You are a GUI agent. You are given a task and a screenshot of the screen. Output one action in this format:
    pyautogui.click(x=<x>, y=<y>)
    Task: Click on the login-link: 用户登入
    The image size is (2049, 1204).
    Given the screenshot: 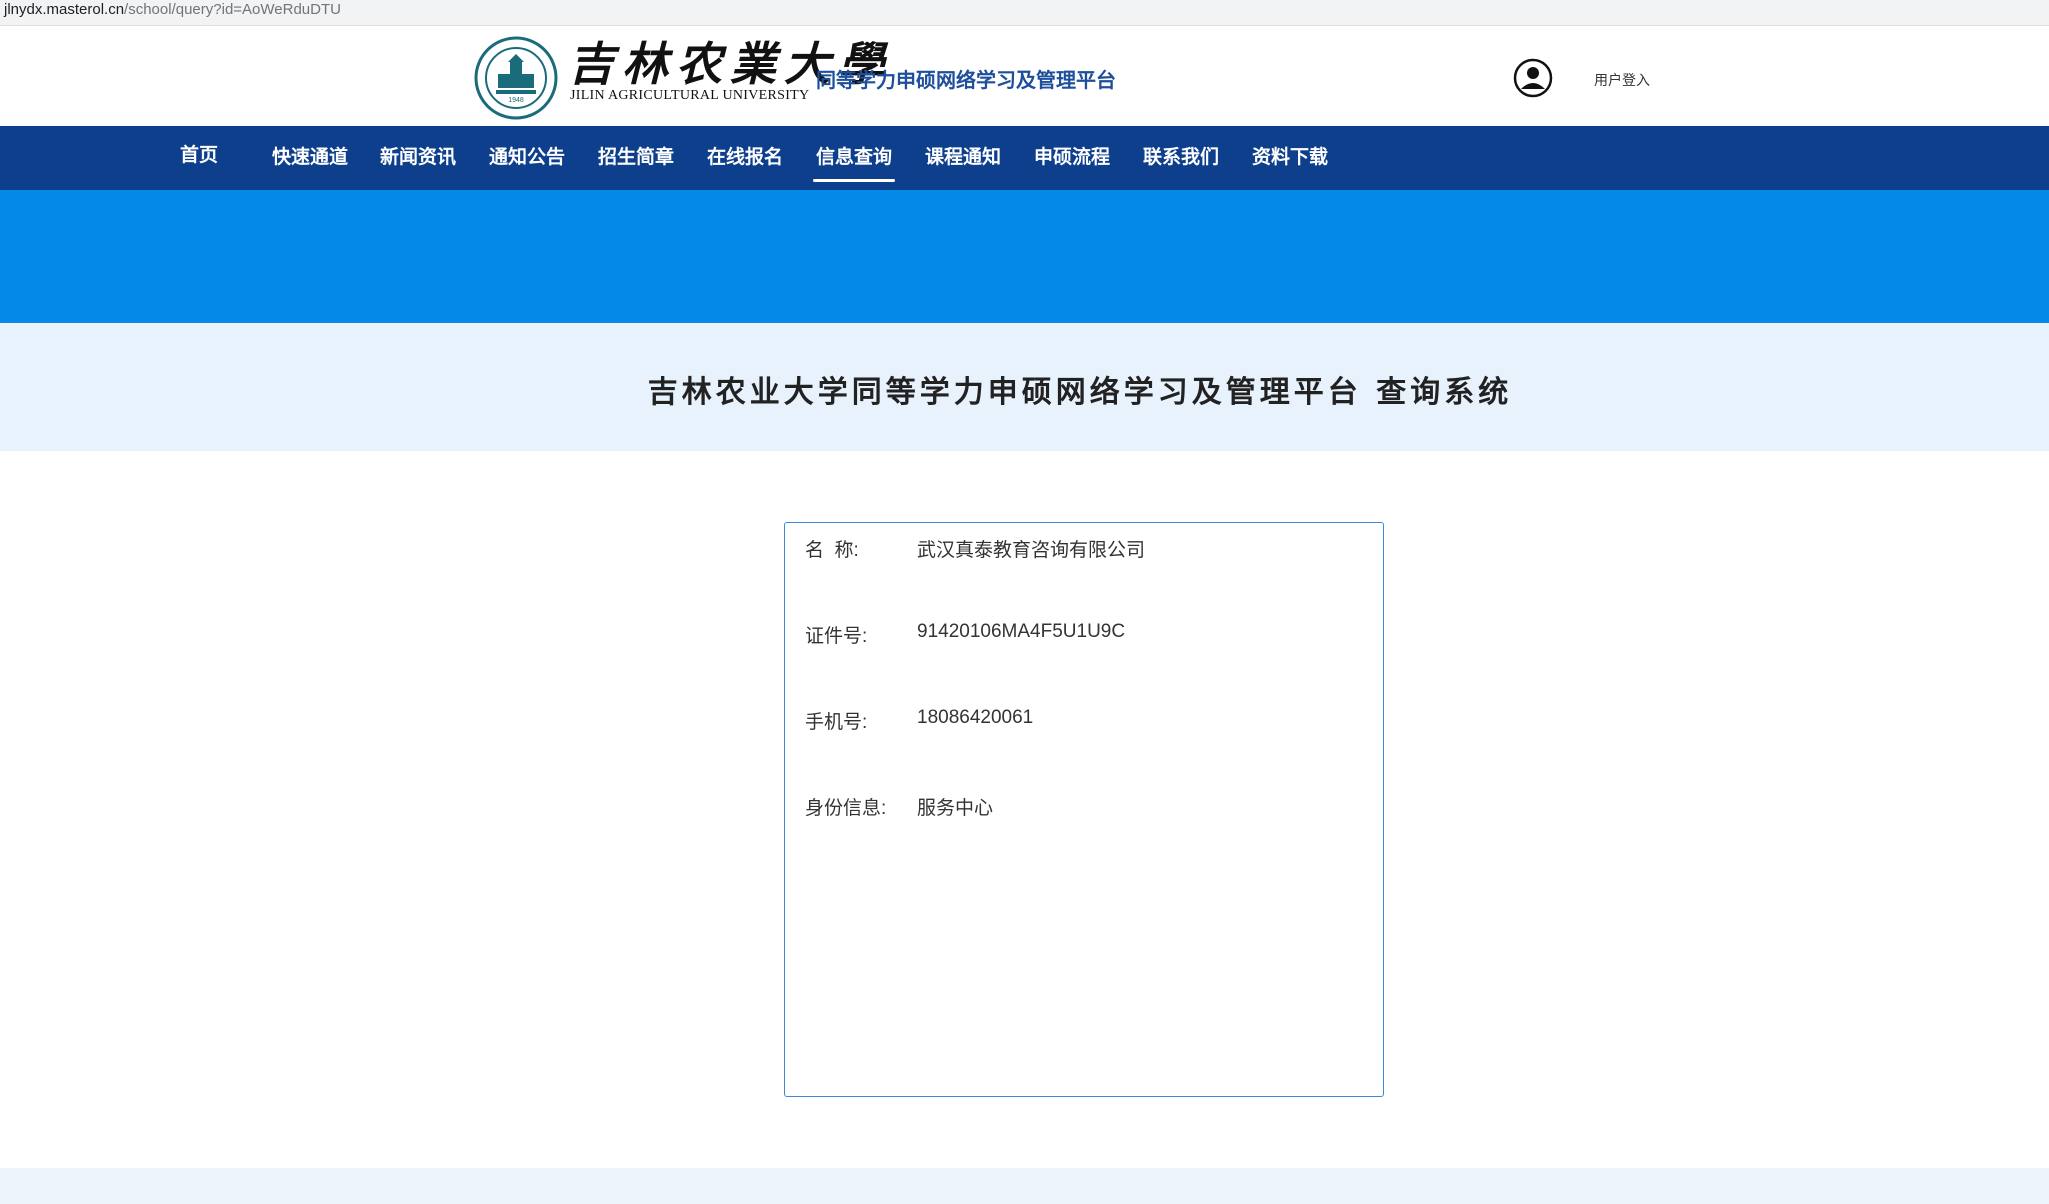 What is the action you would take?
    pyautogui.click(x=1622, y=80)
    